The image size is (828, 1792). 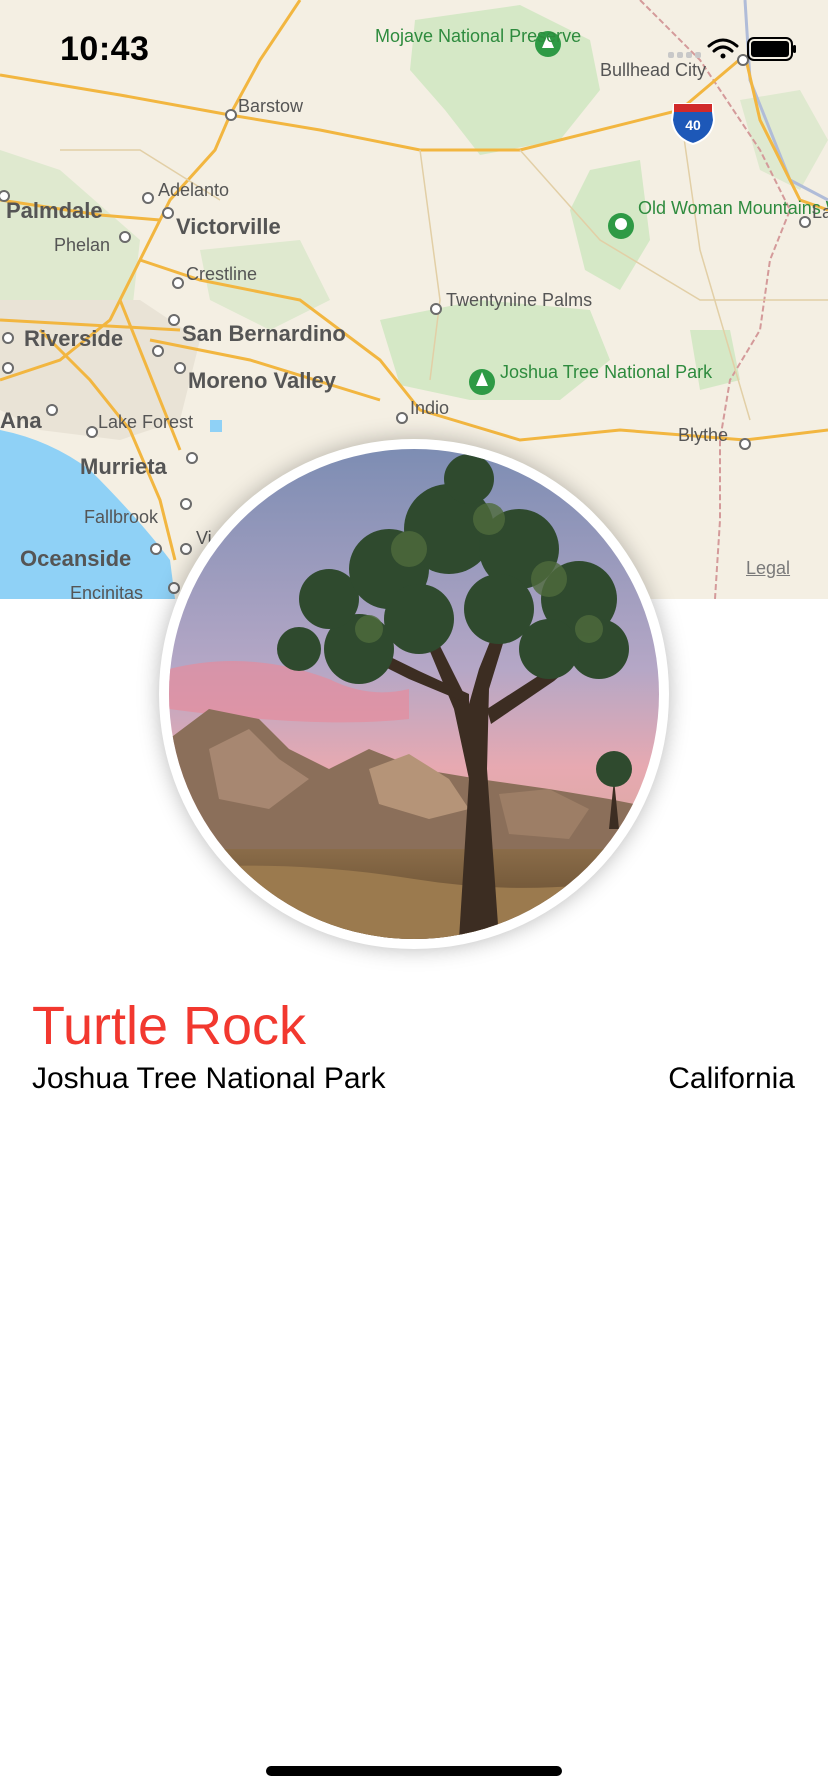 I want to click on map-label: Victorville, so click(x=228, y=226).